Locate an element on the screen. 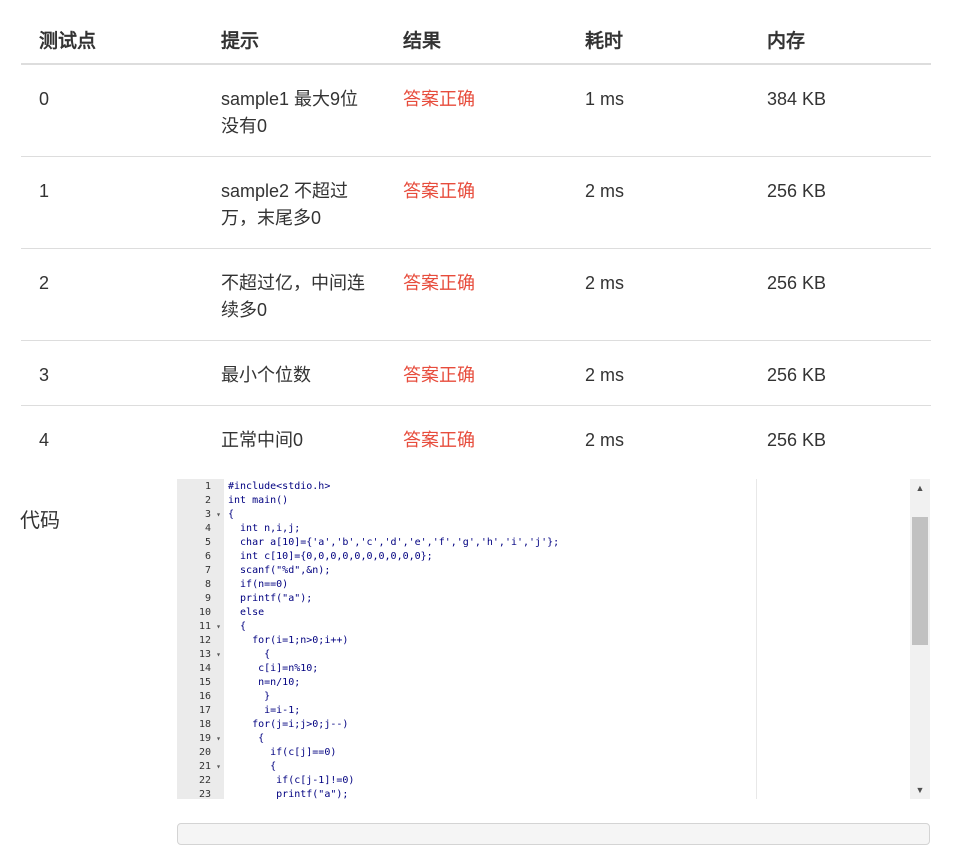 The image size is (954, 845). code-line: int n,i,j; is located at coordinates (264, 529).